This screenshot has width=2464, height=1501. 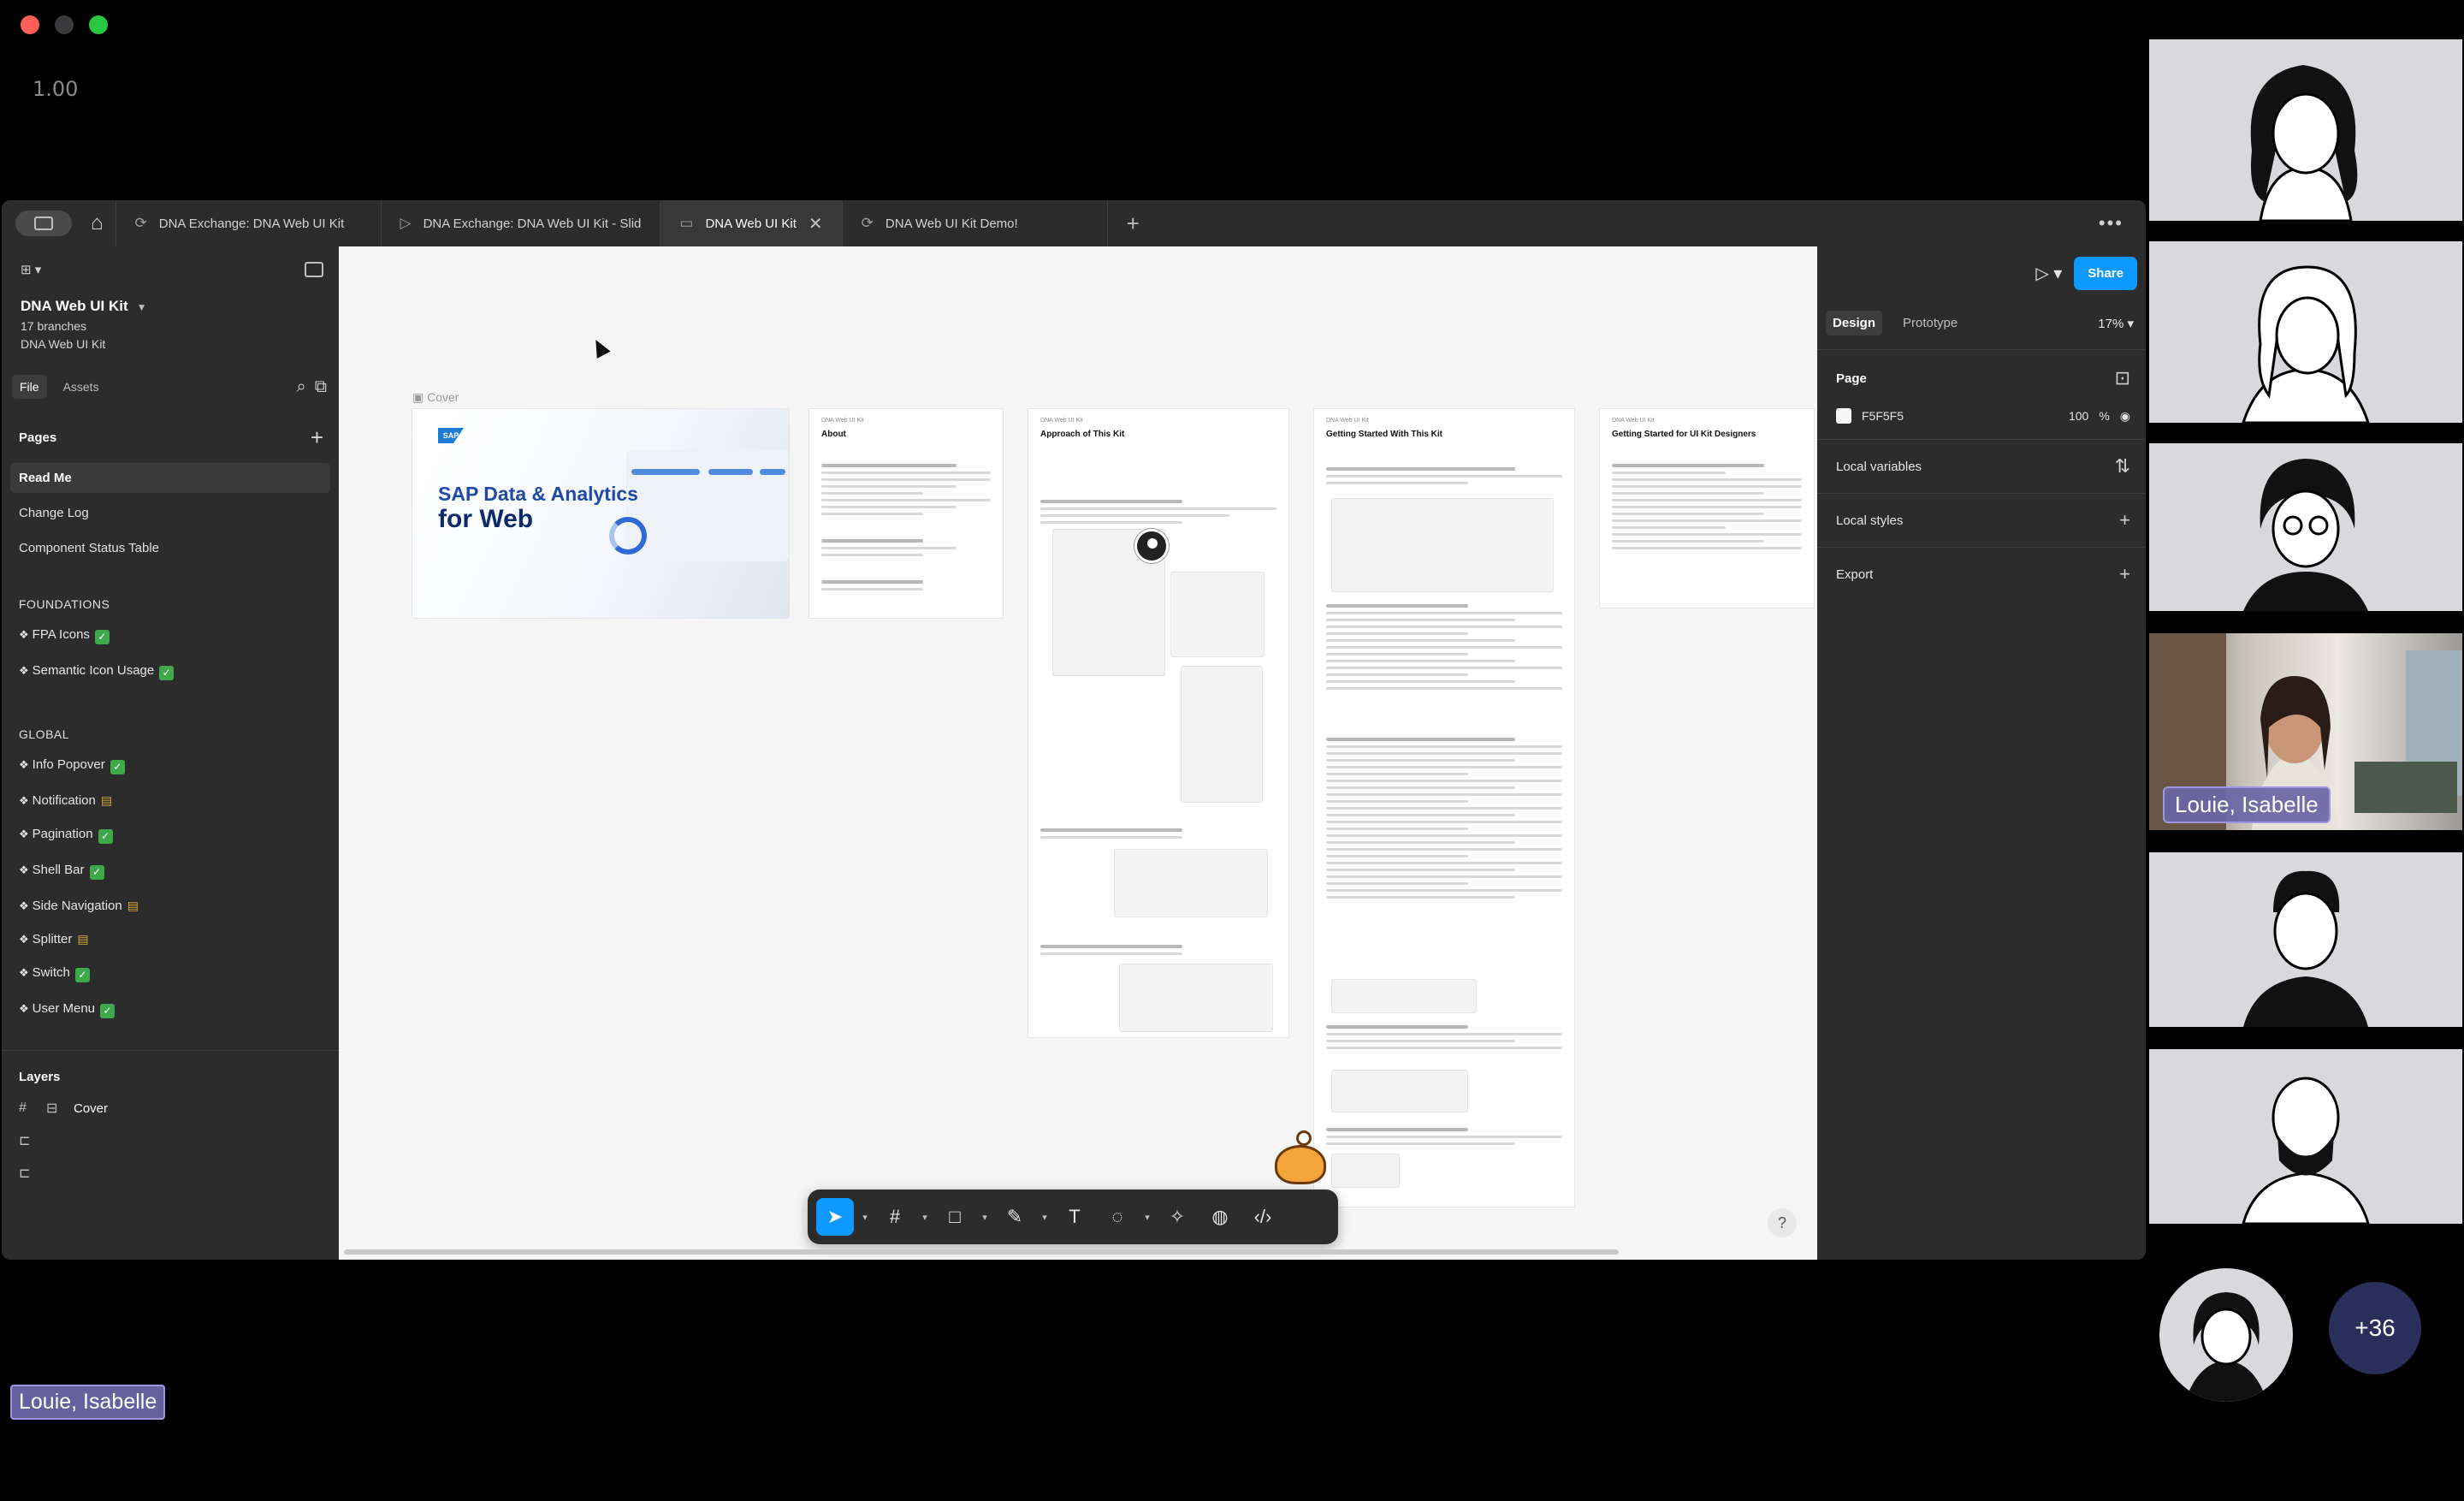 What do you see at coordinates (1015, 1217) in the screenshot?
I see `pen-tool-icon: ✎` at bounding box center [1015, 1217].